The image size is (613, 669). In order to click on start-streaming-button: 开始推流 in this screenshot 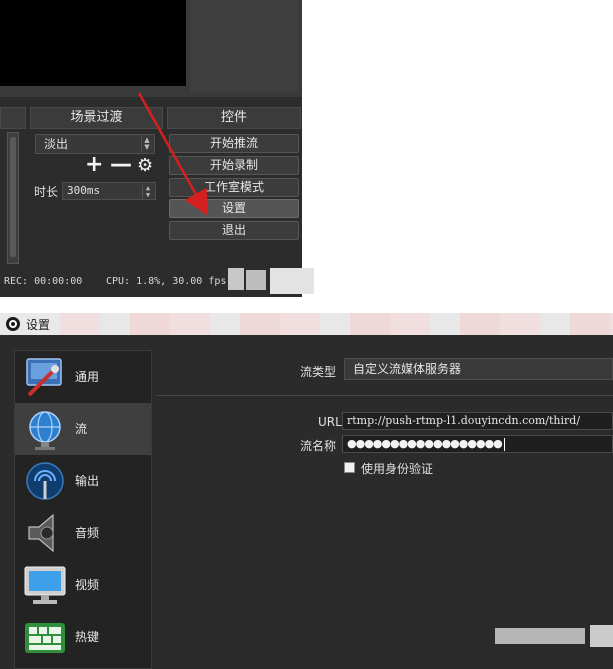, I will do `click(234, 143)`.